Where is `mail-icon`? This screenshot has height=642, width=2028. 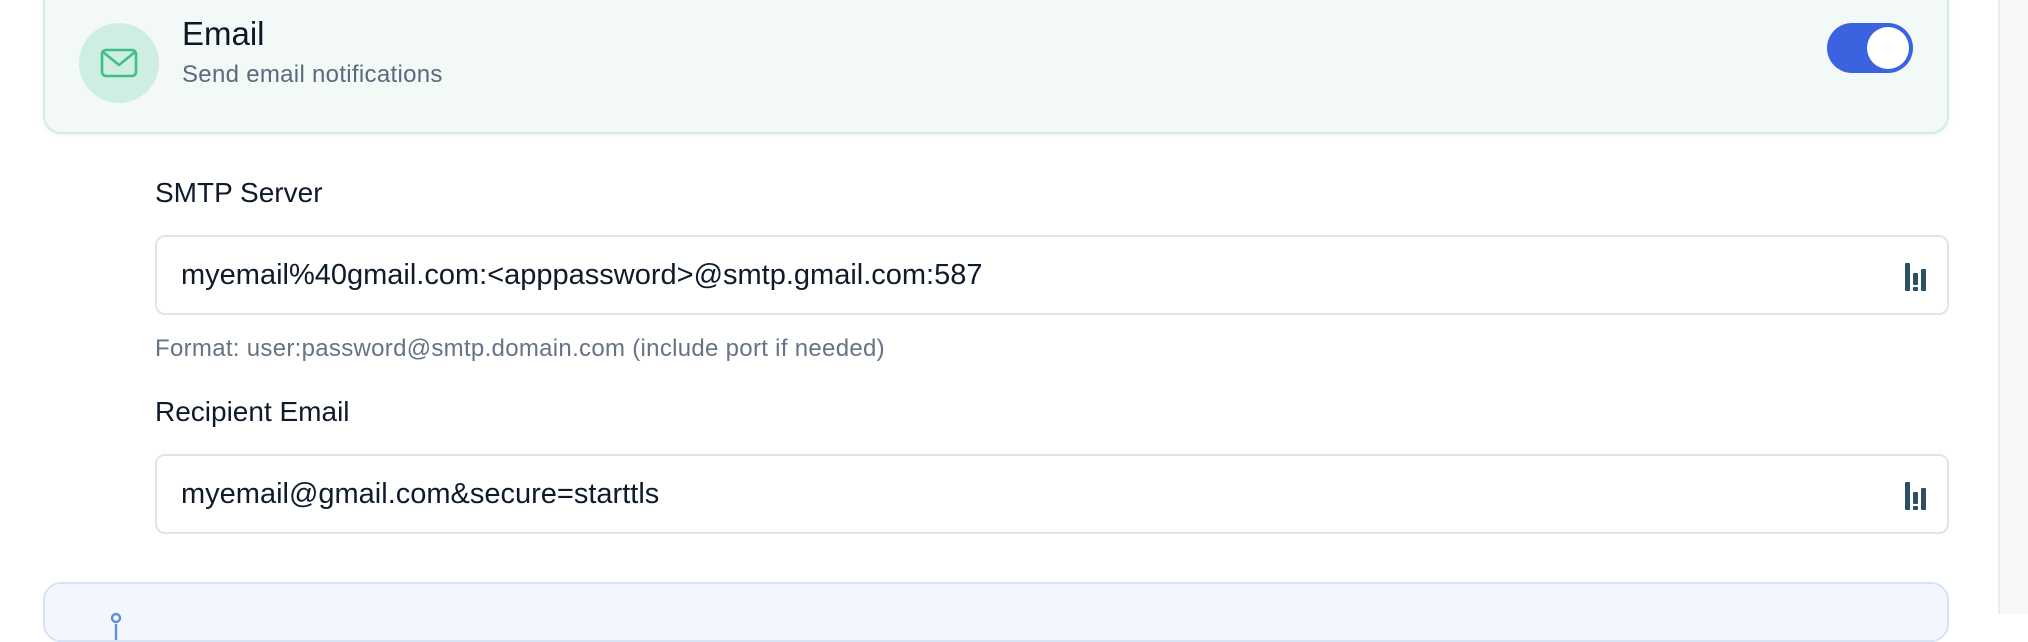
mail-icon is located at coordinates (119, 63).